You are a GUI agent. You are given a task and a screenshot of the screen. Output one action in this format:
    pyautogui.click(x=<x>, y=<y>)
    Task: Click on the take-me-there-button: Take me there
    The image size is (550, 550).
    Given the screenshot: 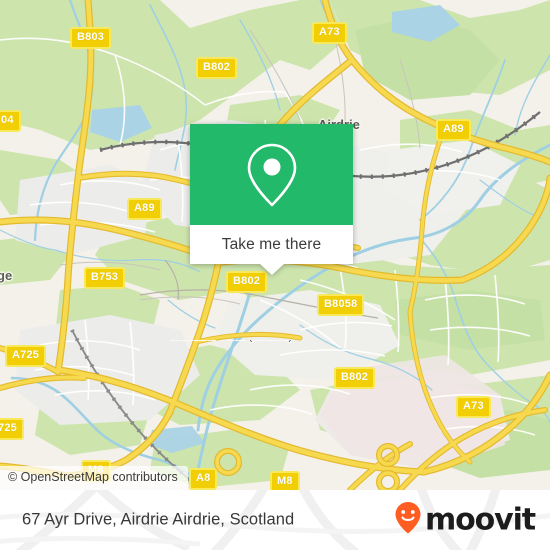 What is the action you would take?
    pyautogui.click(x=272, y=245)
    